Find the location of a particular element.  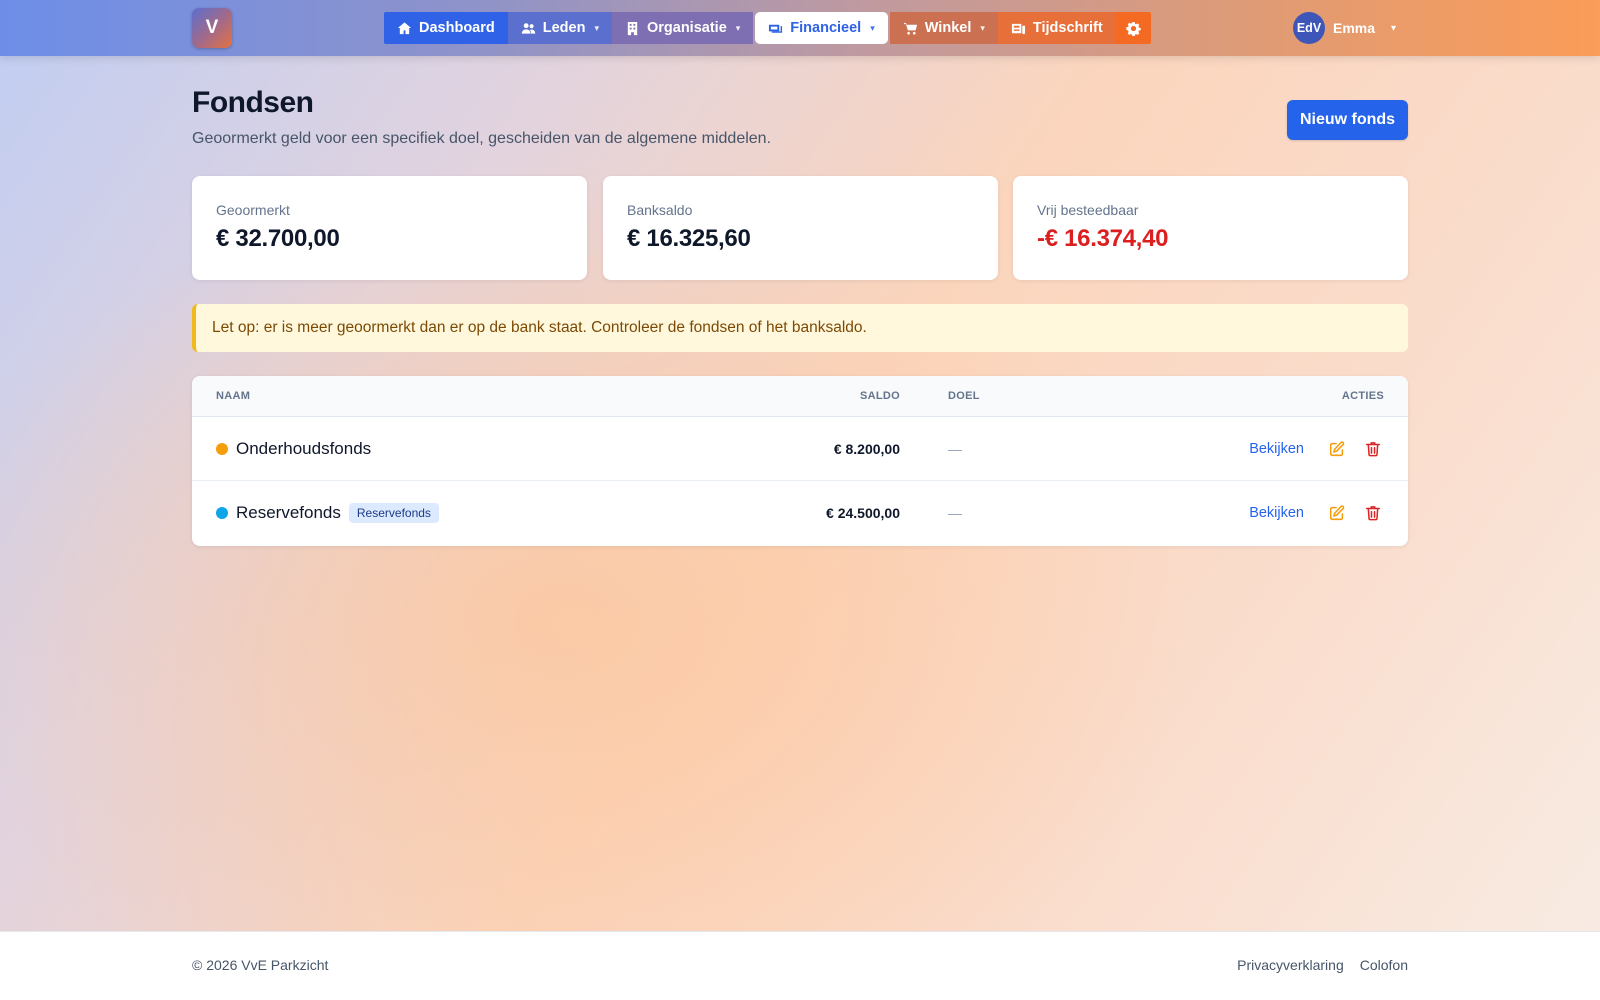

home-icon is located at coordinates (404, 27).